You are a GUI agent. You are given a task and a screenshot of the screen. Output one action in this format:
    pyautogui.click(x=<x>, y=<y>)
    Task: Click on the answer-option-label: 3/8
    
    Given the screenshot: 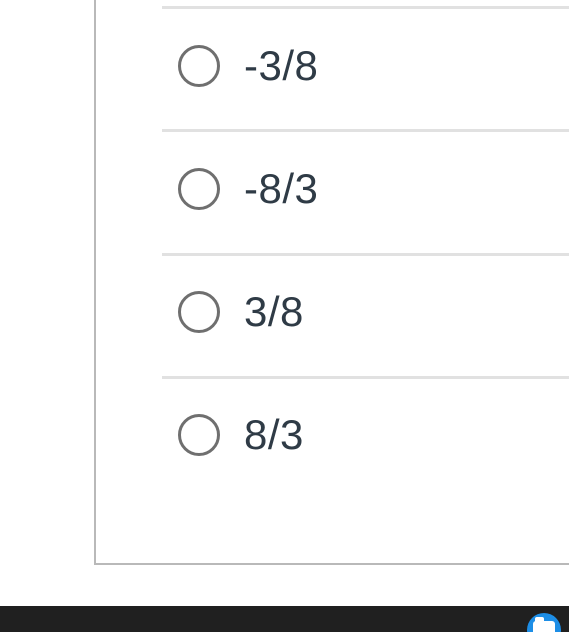 What is the action you would take?
    pyautogui.click(x=274, y=311)
    